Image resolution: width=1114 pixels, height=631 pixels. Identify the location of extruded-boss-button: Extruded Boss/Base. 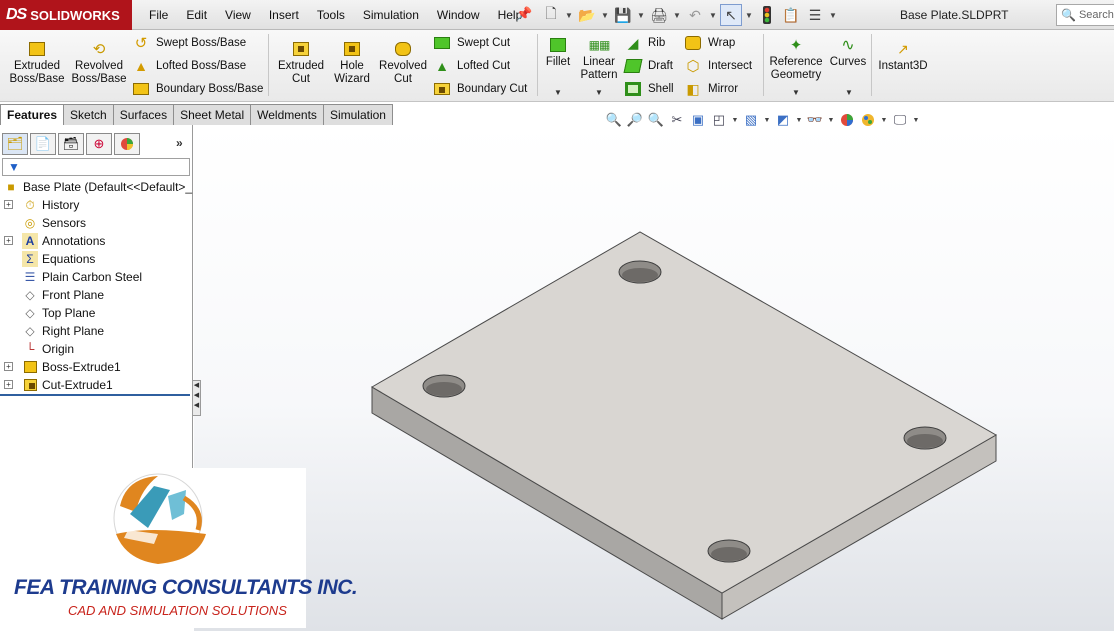
(37, 63).